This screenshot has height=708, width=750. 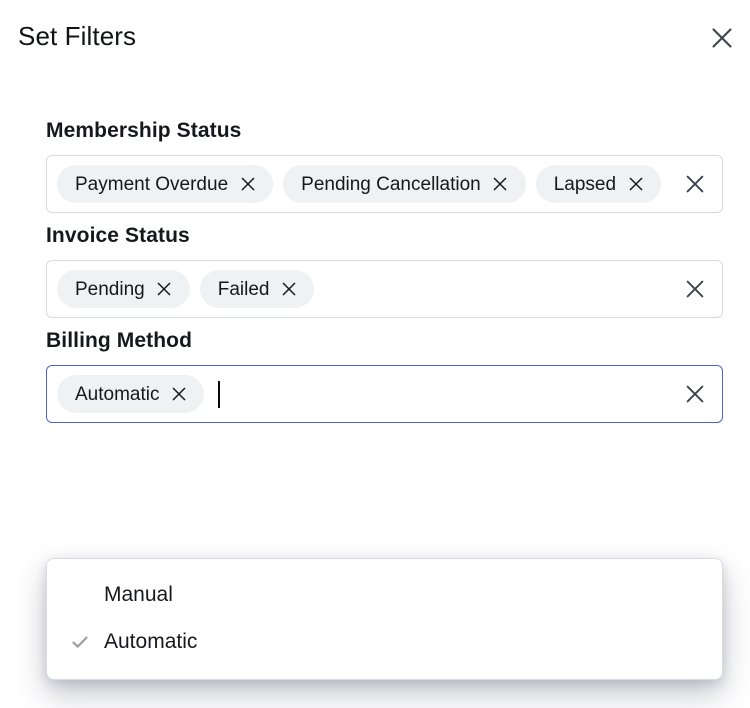 What do you see at coordinates (138, 594) in the screenshot?
I see `dropdown-option-label: Manual` at bounding box center [138, 594].